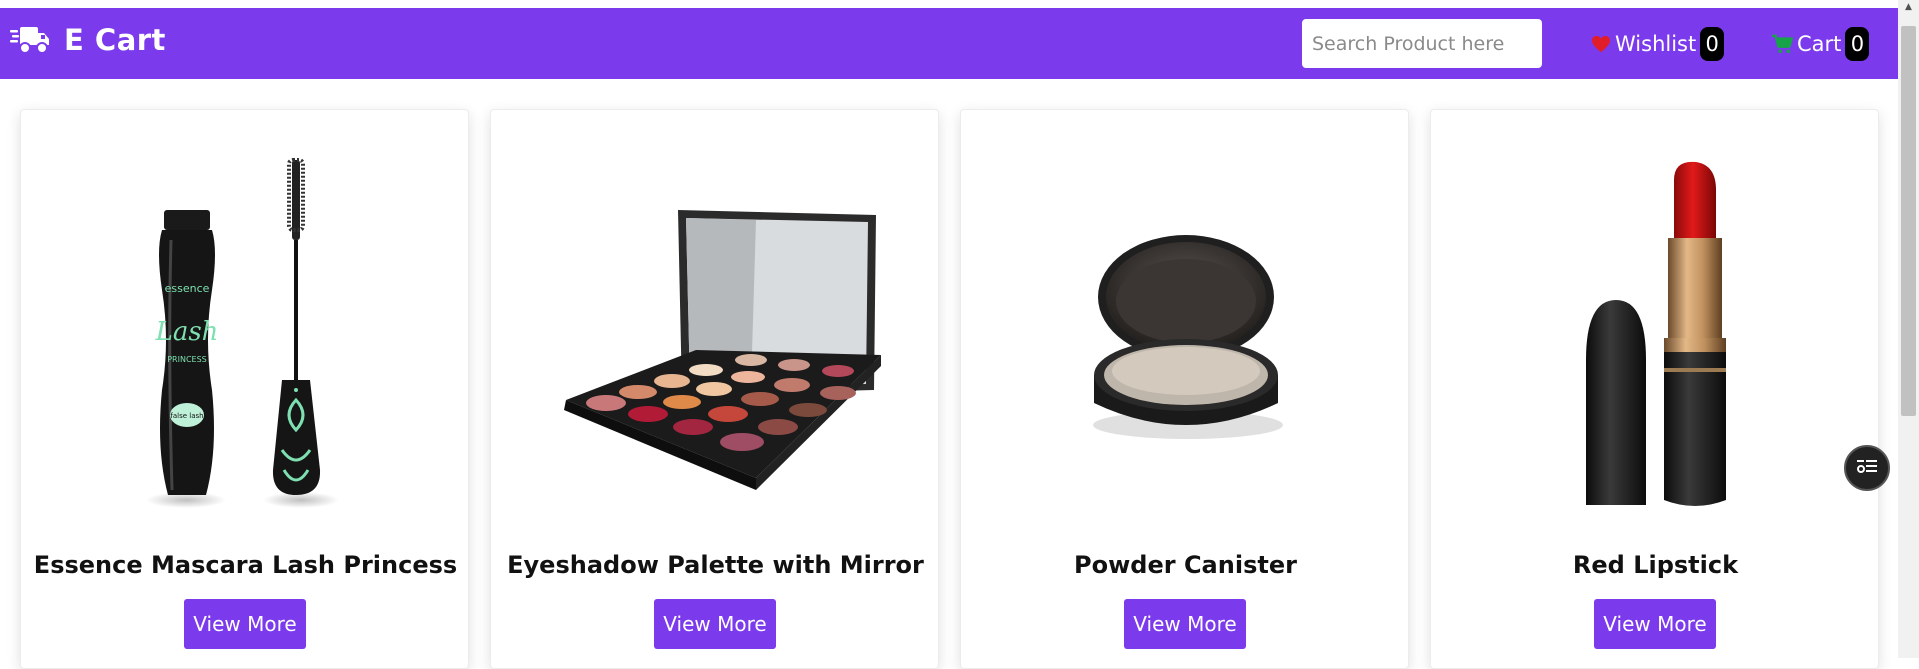  I want to click on cart-link: Cart 0, so click(1820, 44).